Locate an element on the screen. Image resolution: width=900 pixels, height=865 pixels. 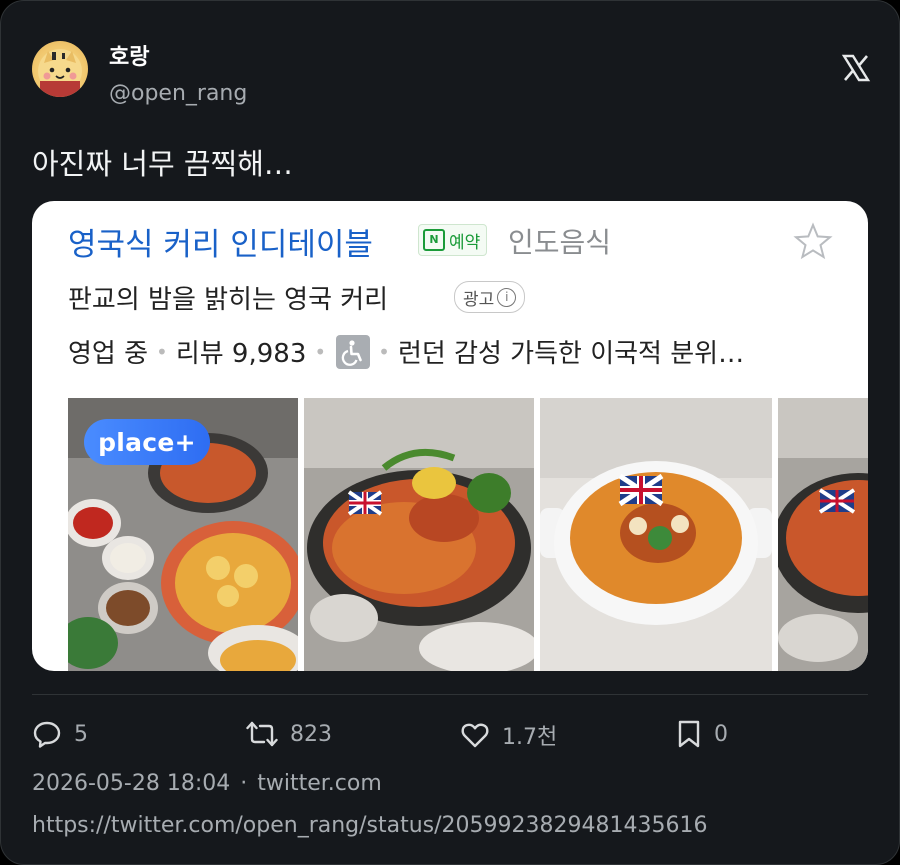
heart-icon is located at coordinates (475, 735).